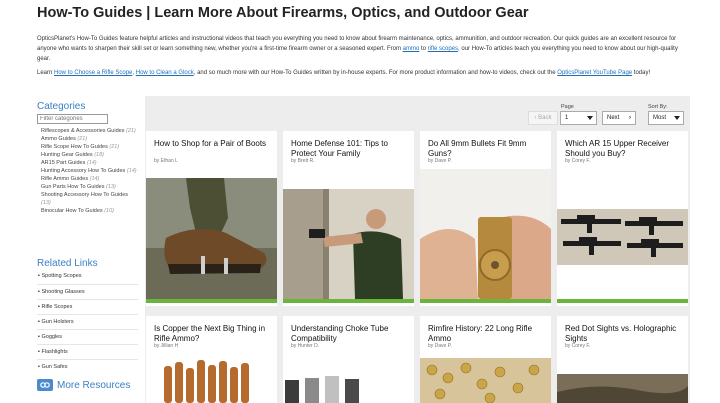 The image size is (720, 403). I want to click on related-link: ▪ Rifle Scopes, so click(87, 306).